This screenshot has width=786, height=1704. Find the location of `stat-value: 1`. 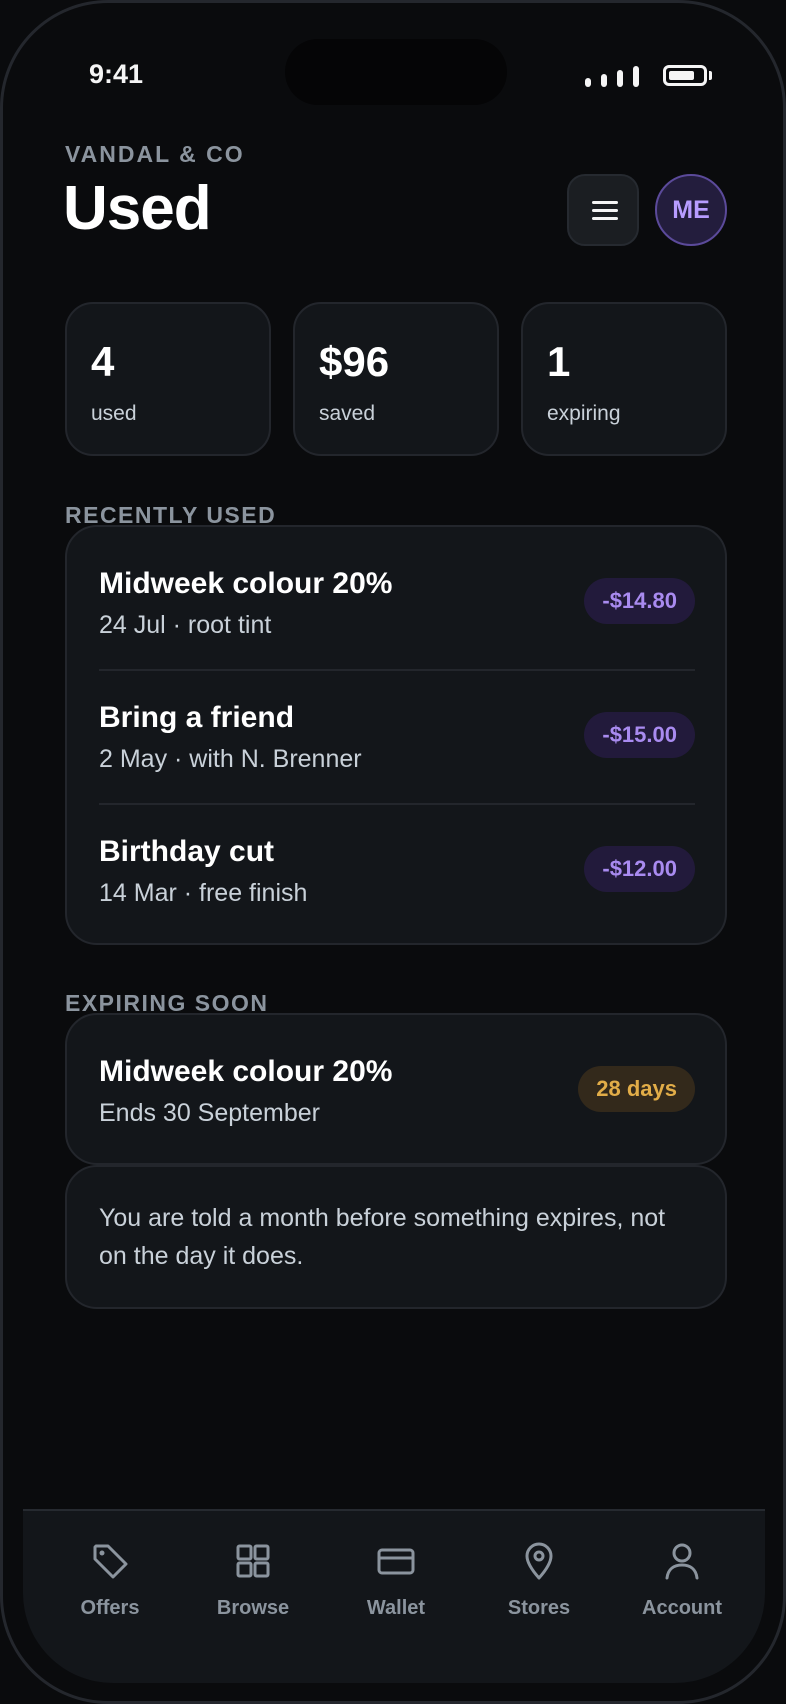

stat-value: 1 is located at coordinates (559, 361).